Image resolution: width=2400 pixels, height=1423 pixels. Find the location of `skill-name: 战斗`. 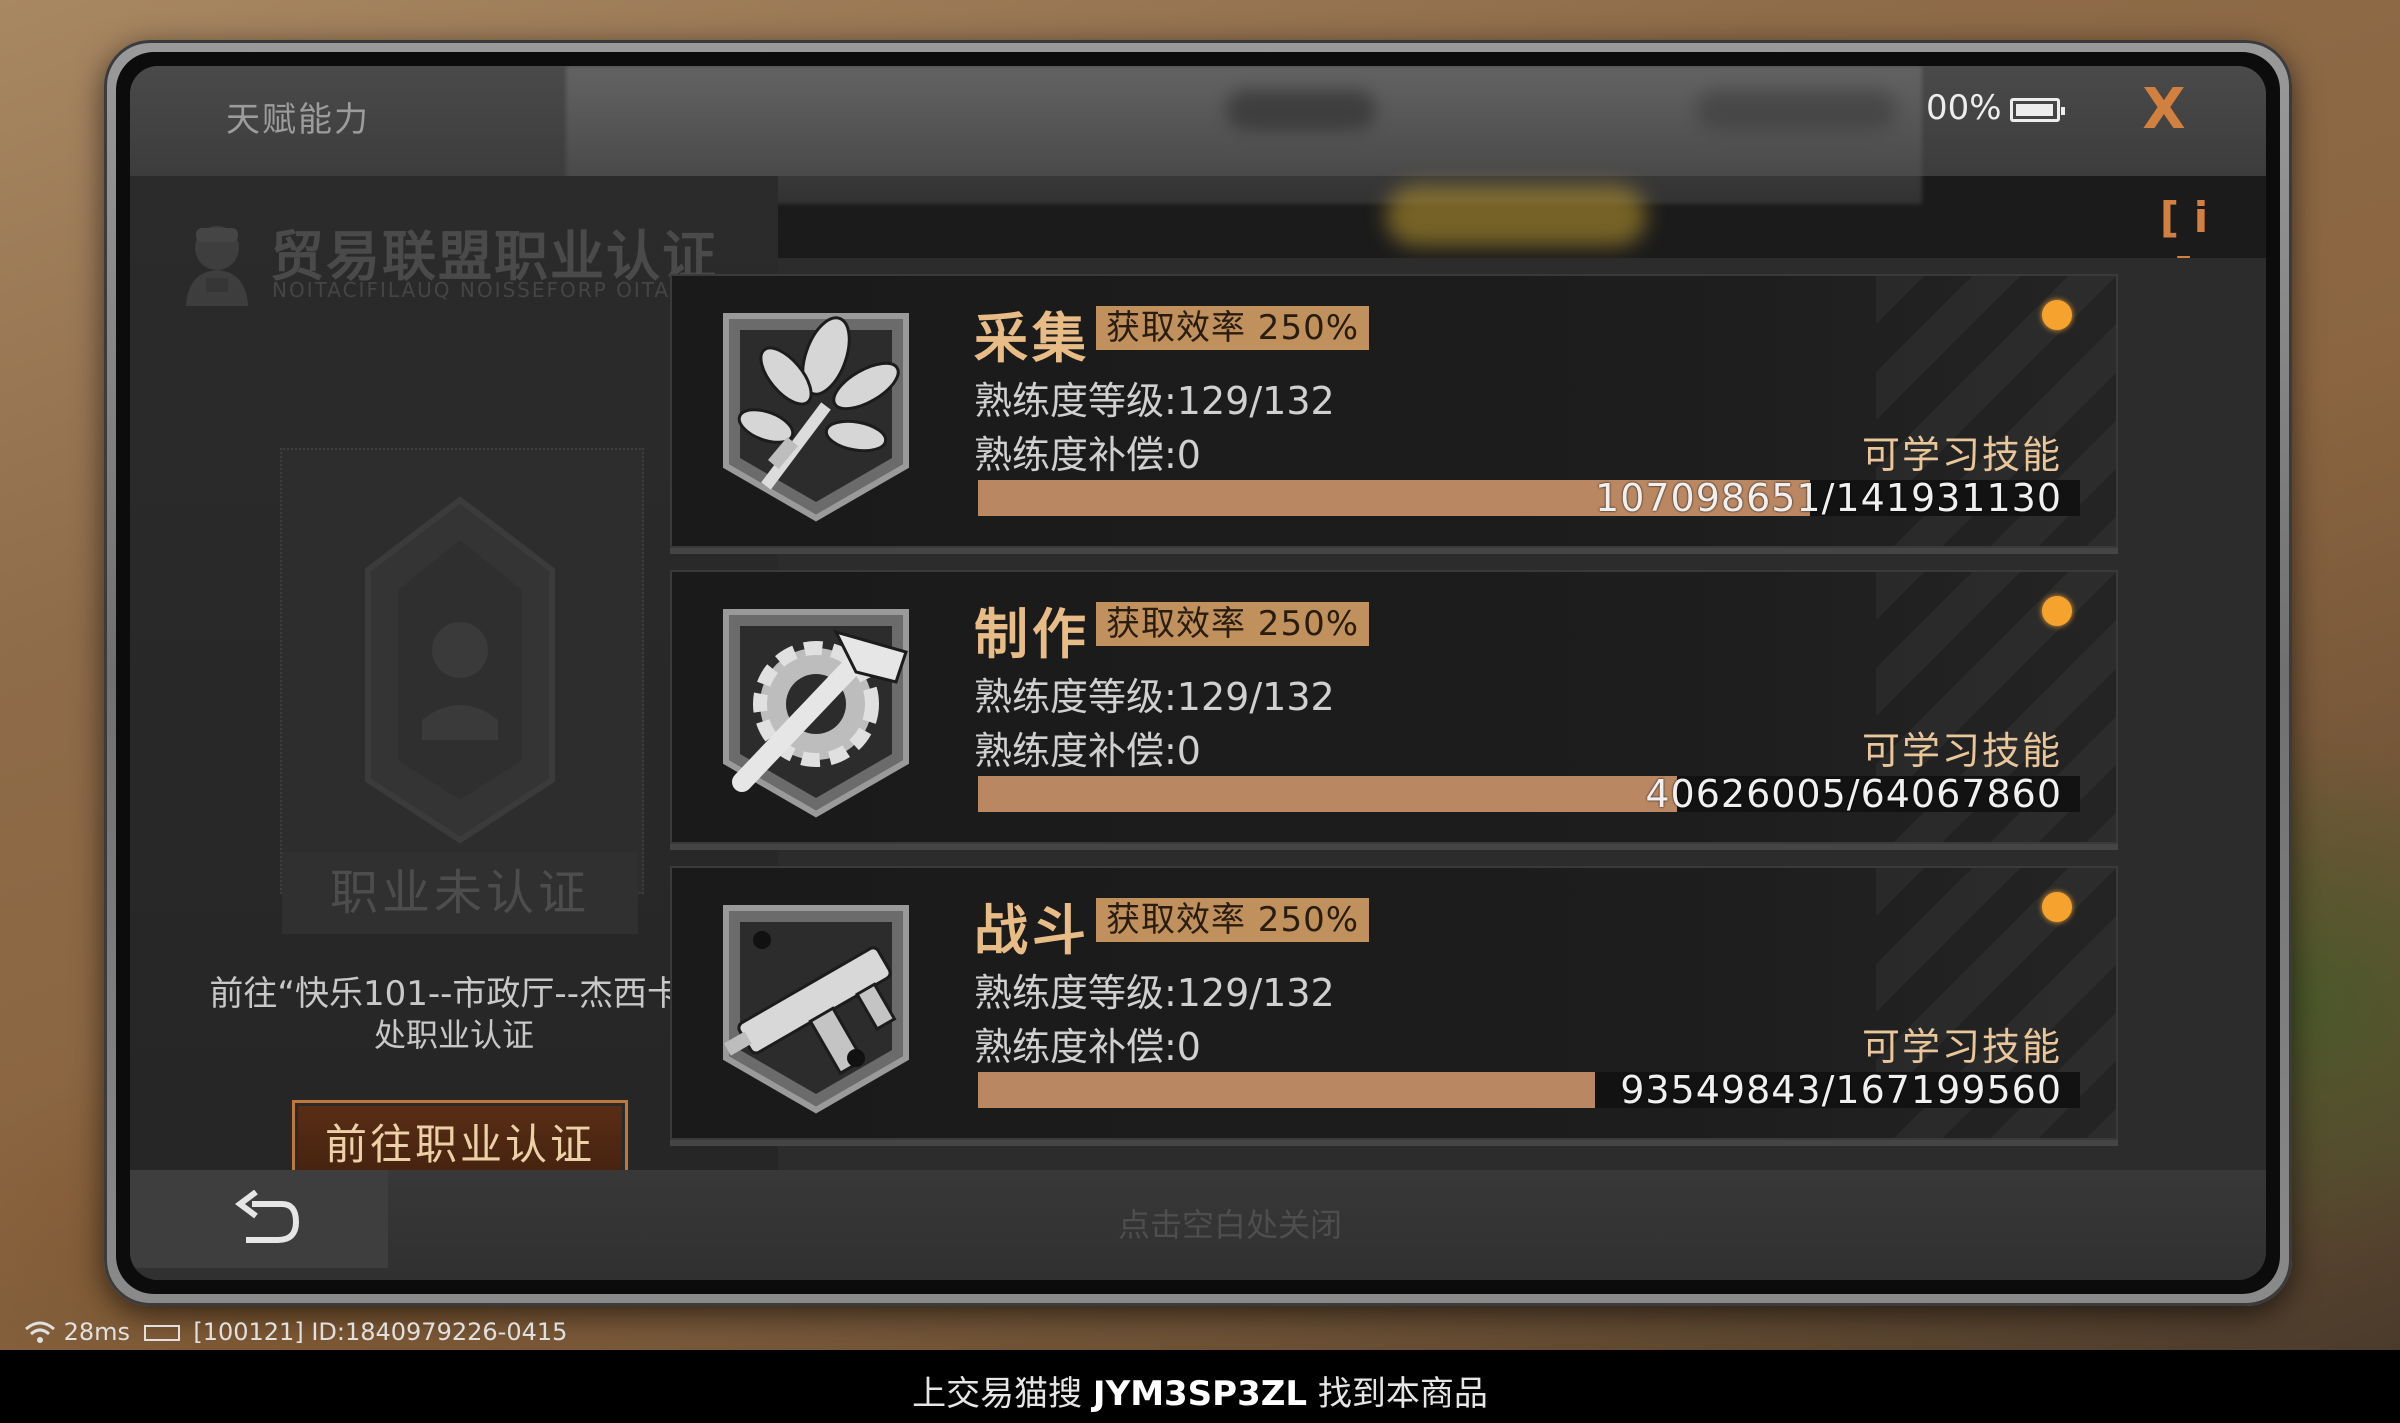

skill-name: 战斗 is located at coordinates (1032, 930).